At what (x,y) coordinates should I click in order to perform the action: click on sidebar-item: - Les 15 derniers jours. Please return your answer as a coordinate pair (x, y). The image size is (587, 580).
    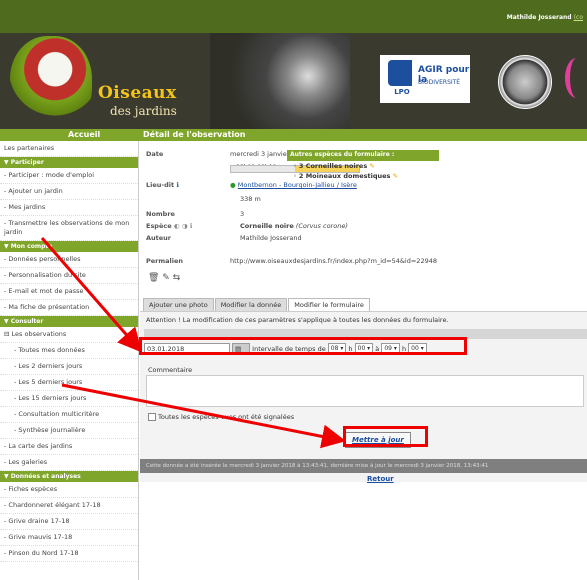
    Looking at the image, I should click on (69, 399).